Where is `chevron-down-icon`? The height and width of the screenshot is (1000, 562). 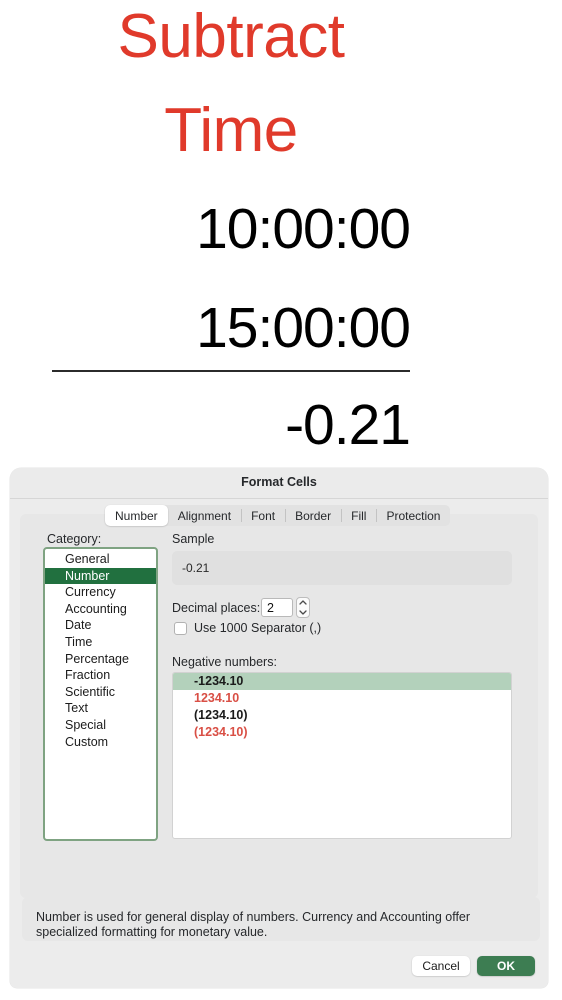 chevron-down-icon is located at coordinates (303, 612).